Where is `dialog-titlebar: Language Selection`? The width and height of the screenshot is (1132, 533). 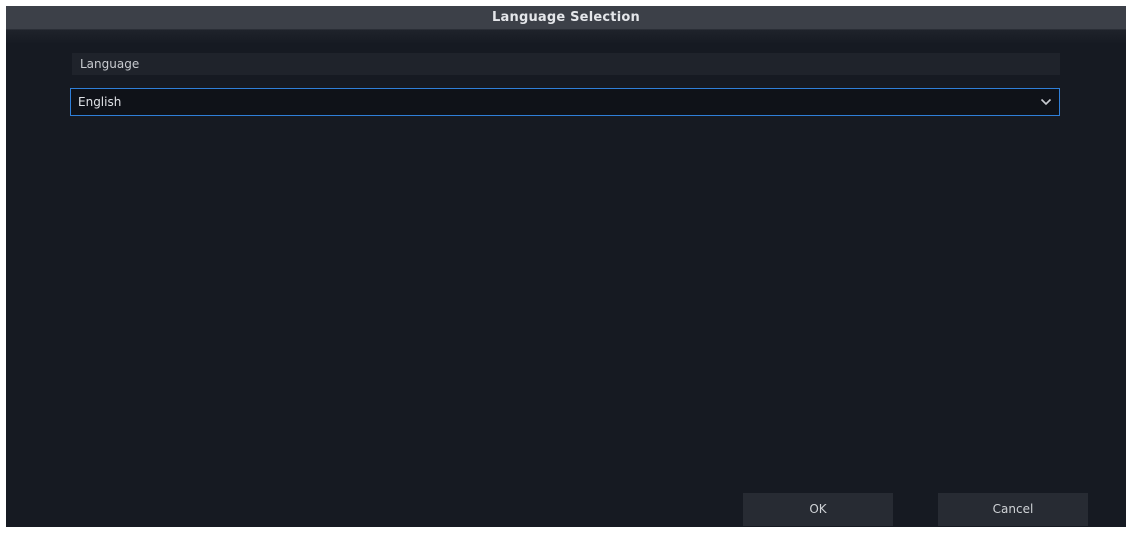 dialog-titlebar: Language Selection is located at coordinates (566, 18).